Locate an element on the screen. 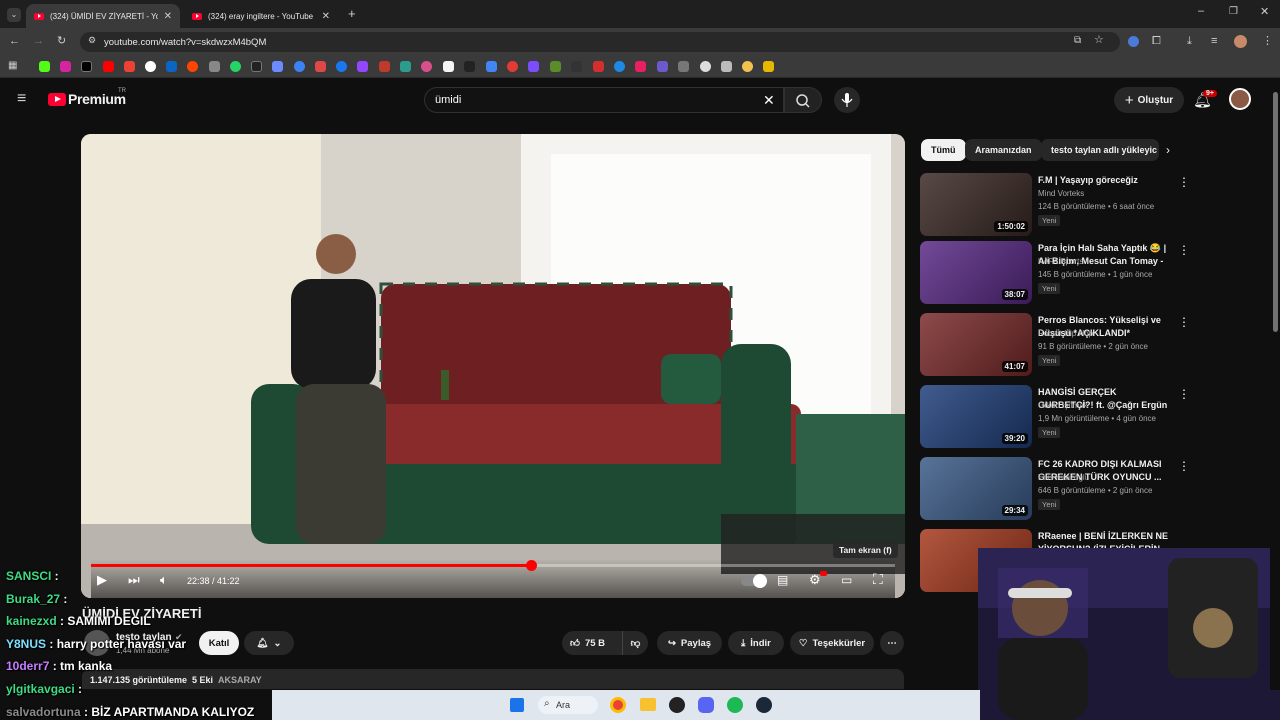 Image resolution: width=1280 pixels, height=720 pixels. progress-bar is located at coordinates (493, 565).